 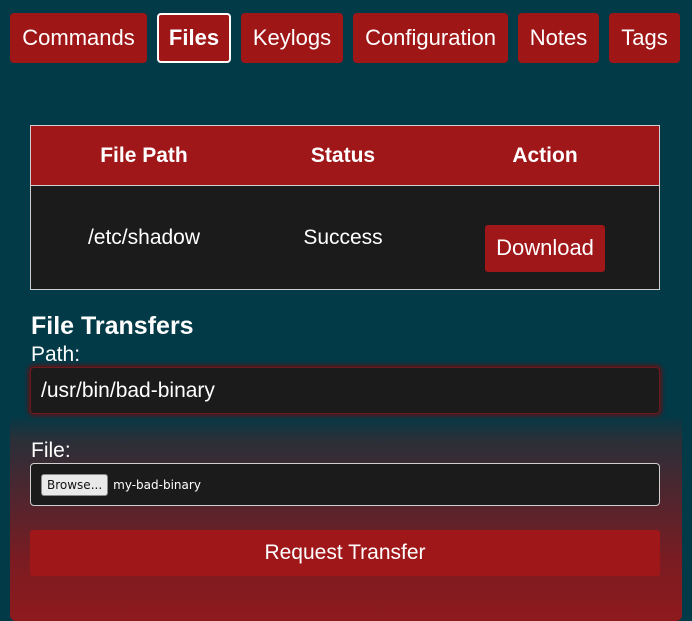 What do you see at coordinates (345, 390) in the screenshot?
I see `path-input` at bounding box center [345, 390].